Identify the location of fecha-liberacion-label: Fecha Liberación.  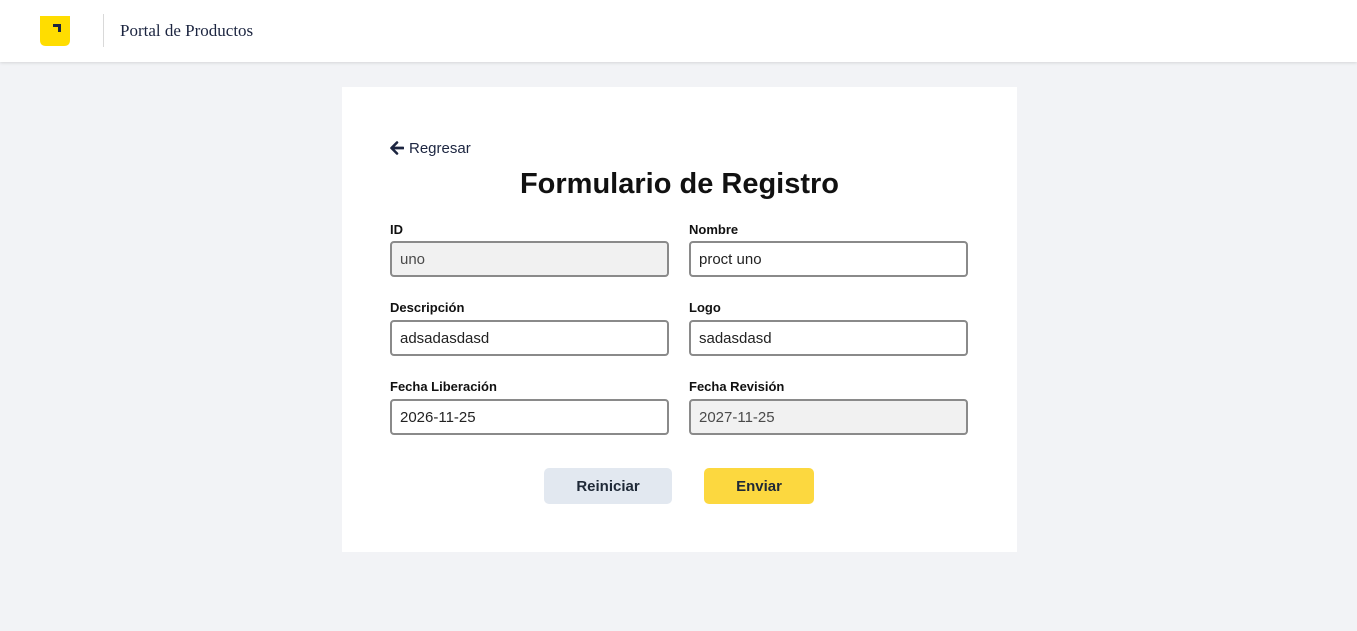
(443, 386).